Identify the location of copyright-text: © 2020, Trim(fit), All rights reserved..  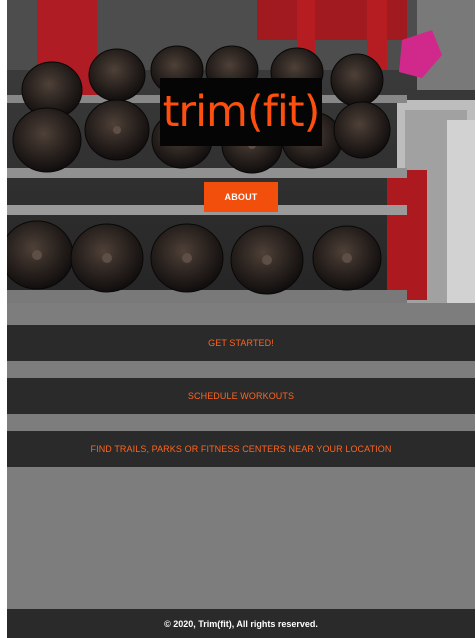
(241, 623).